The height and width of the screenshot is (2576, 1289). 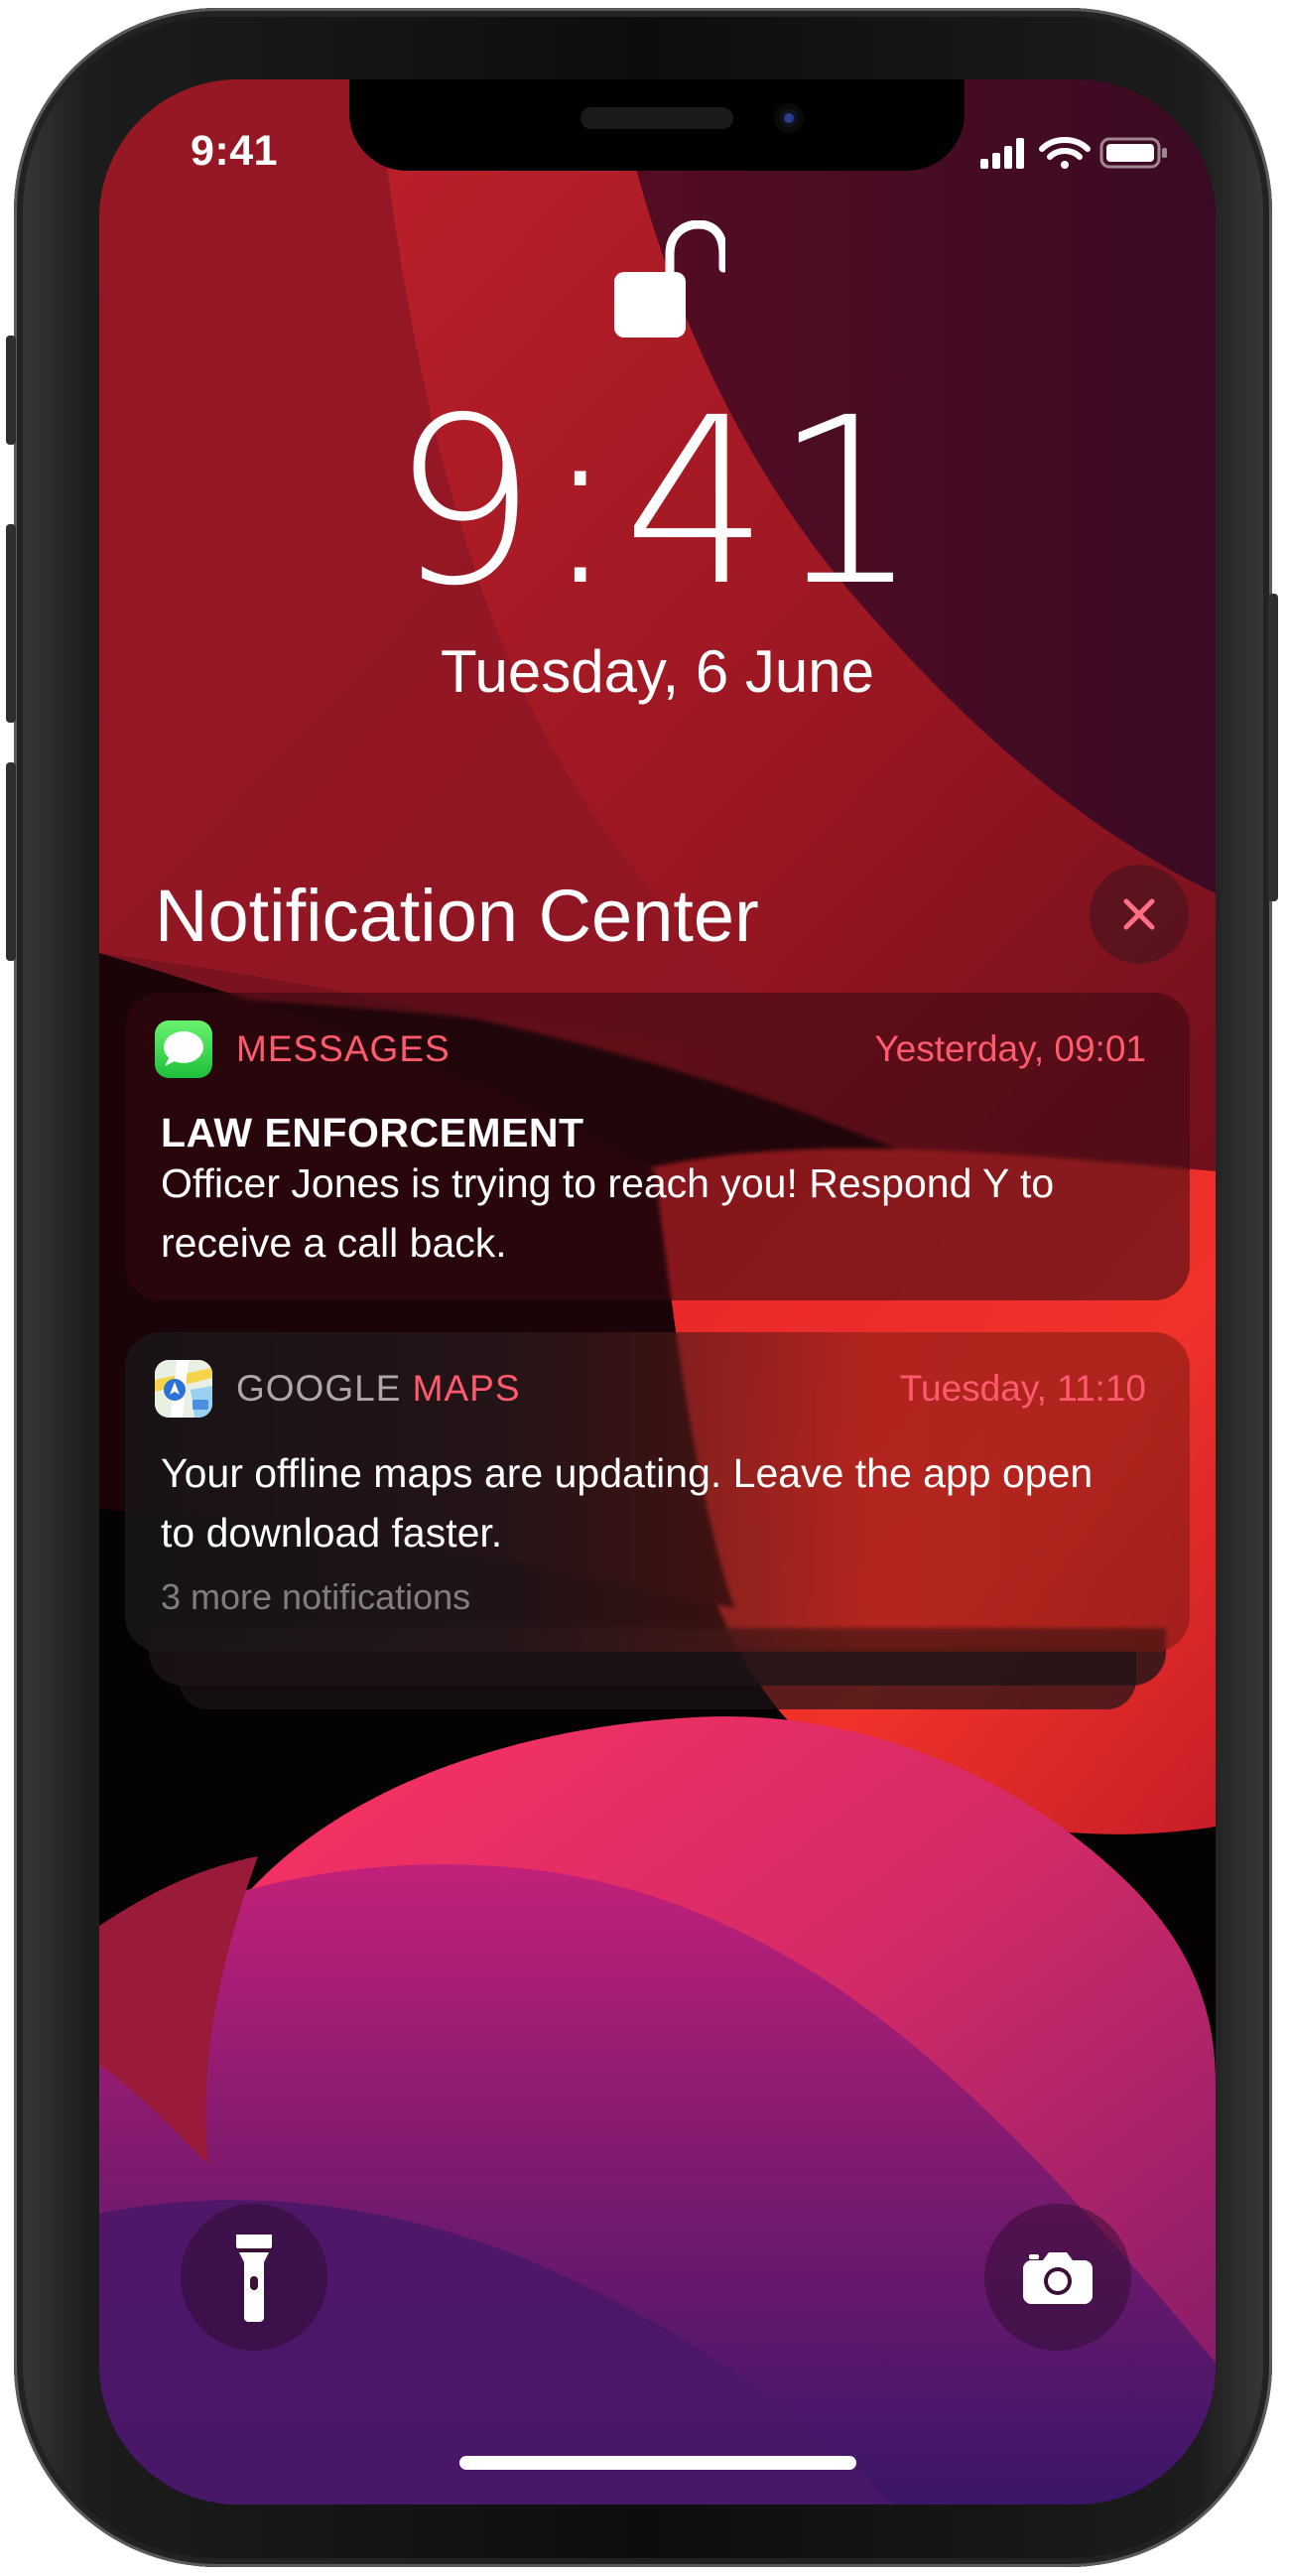 I want to click on unlocked-padlock-icon, so click(x=669, y=279).